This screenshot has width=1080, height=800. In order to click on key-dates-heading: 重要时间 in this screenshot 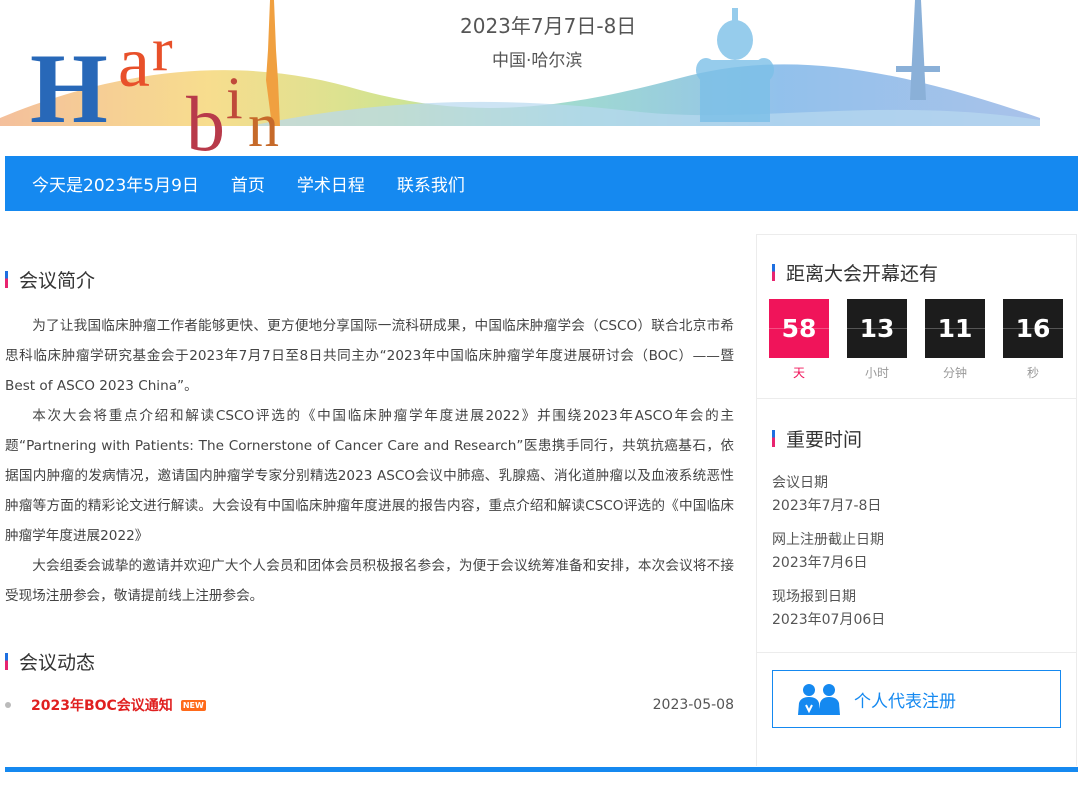, I will do `click(817, 438)`.